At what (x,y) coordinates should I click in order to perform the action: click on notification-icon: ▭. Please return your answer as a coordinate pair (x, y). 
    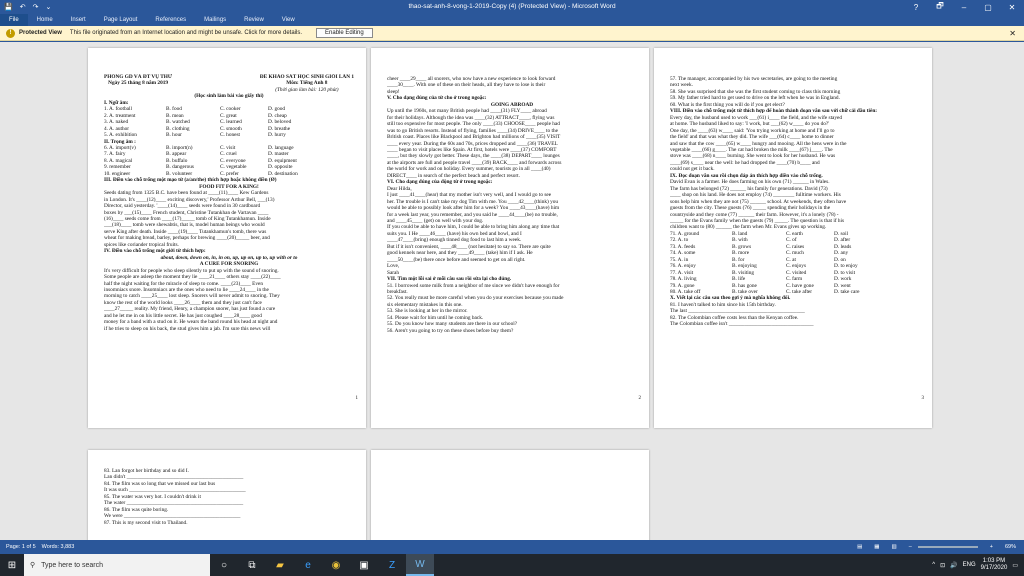
    Looking at the image, I should click on (1015, 565).